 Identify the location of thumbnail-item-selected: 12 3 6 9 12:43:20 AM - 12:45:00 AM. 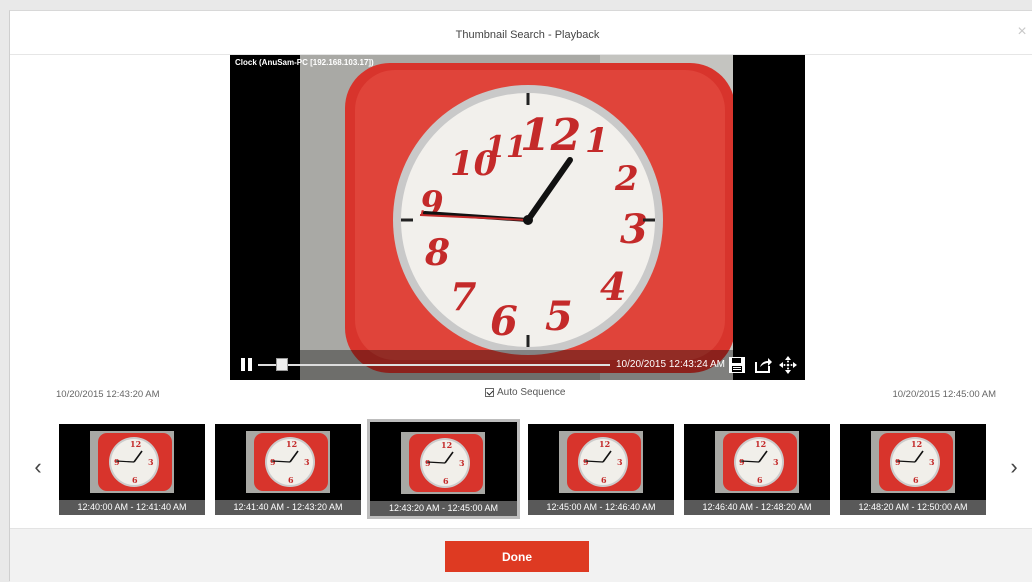
(443, 469).